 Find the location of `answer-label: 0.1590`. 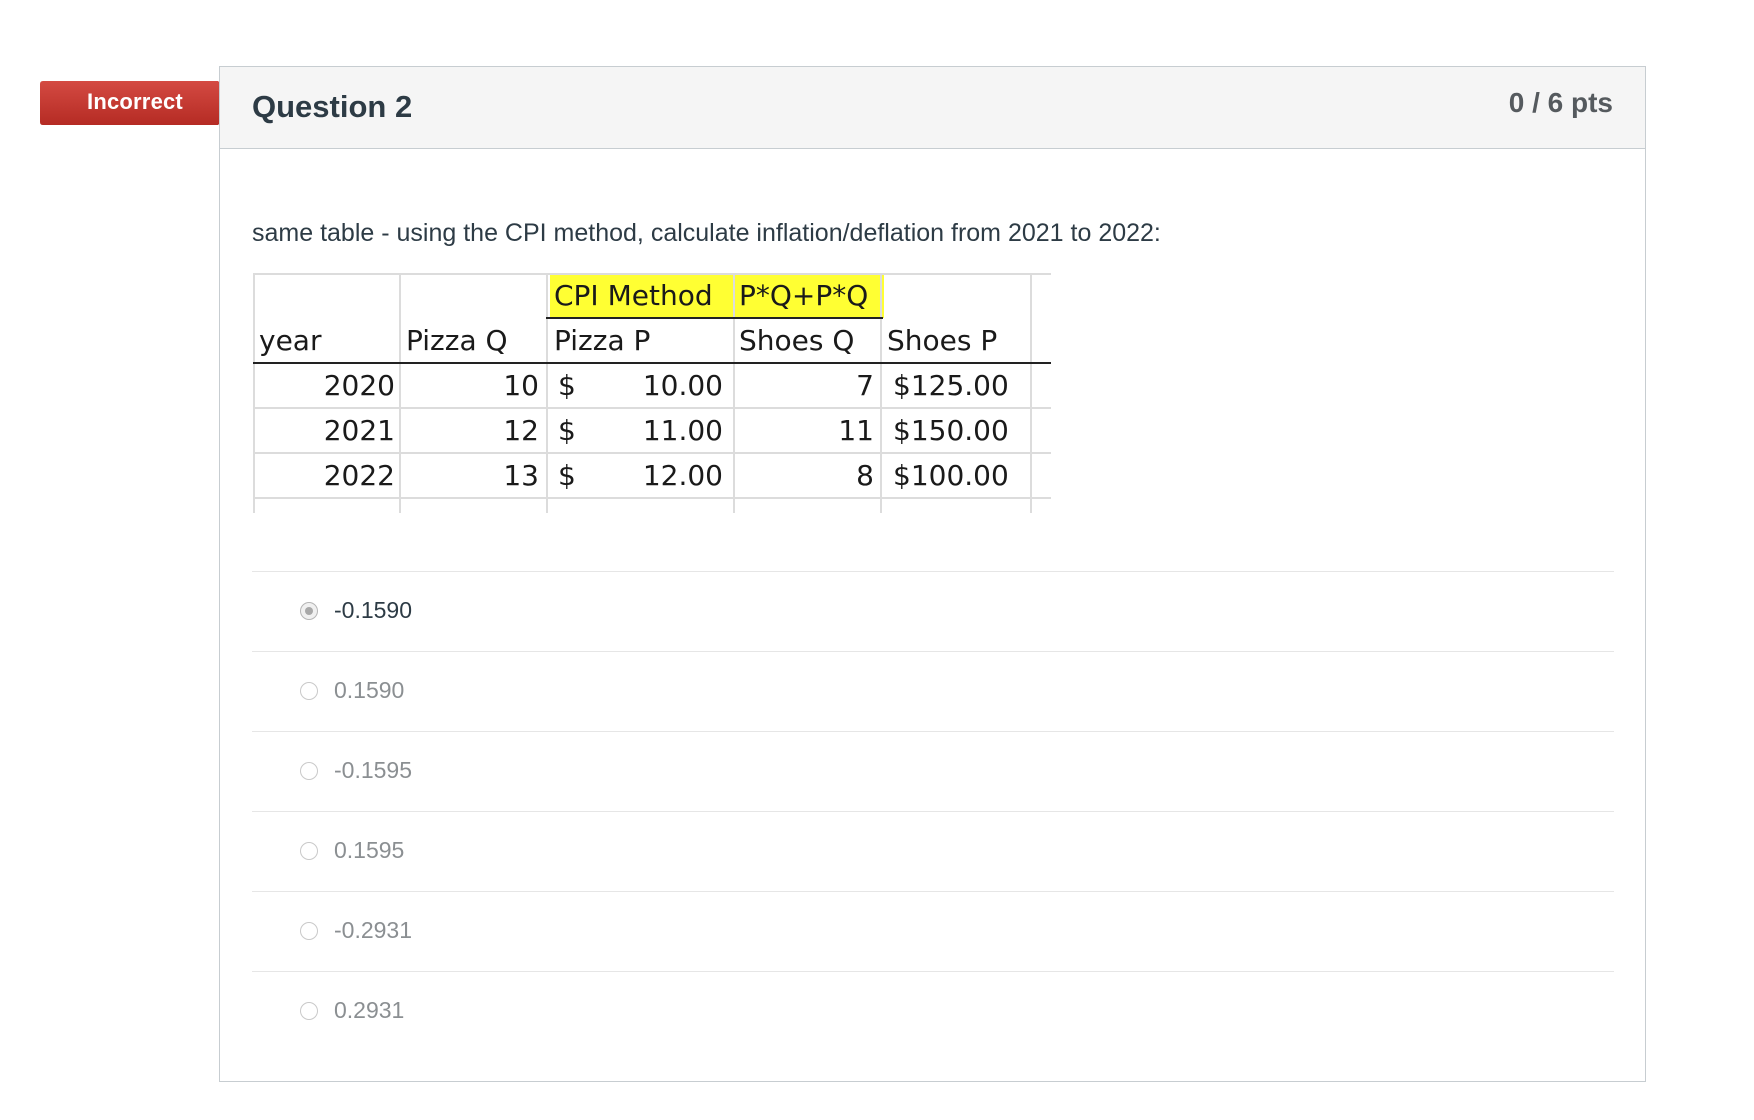

answer-label: 0.1590 is located at coordinates (369, 690).